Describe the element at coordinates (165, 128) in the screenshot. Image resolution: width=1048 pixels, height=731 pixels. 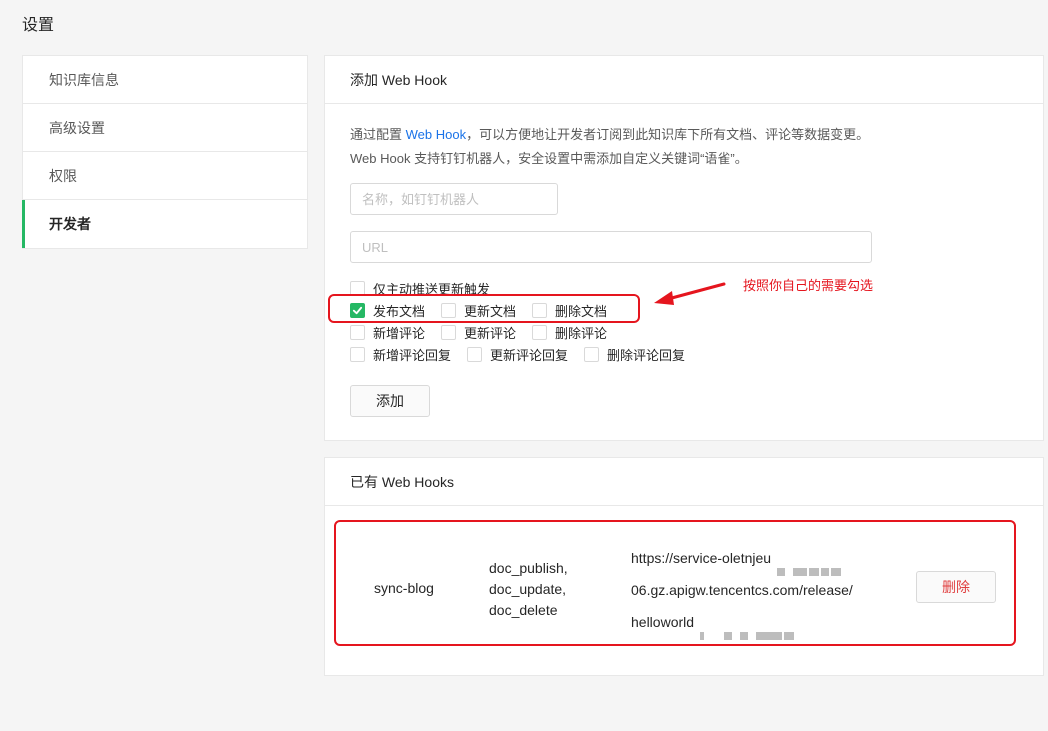
I see `sidebar-item-advanced: 高级设置` at that location.